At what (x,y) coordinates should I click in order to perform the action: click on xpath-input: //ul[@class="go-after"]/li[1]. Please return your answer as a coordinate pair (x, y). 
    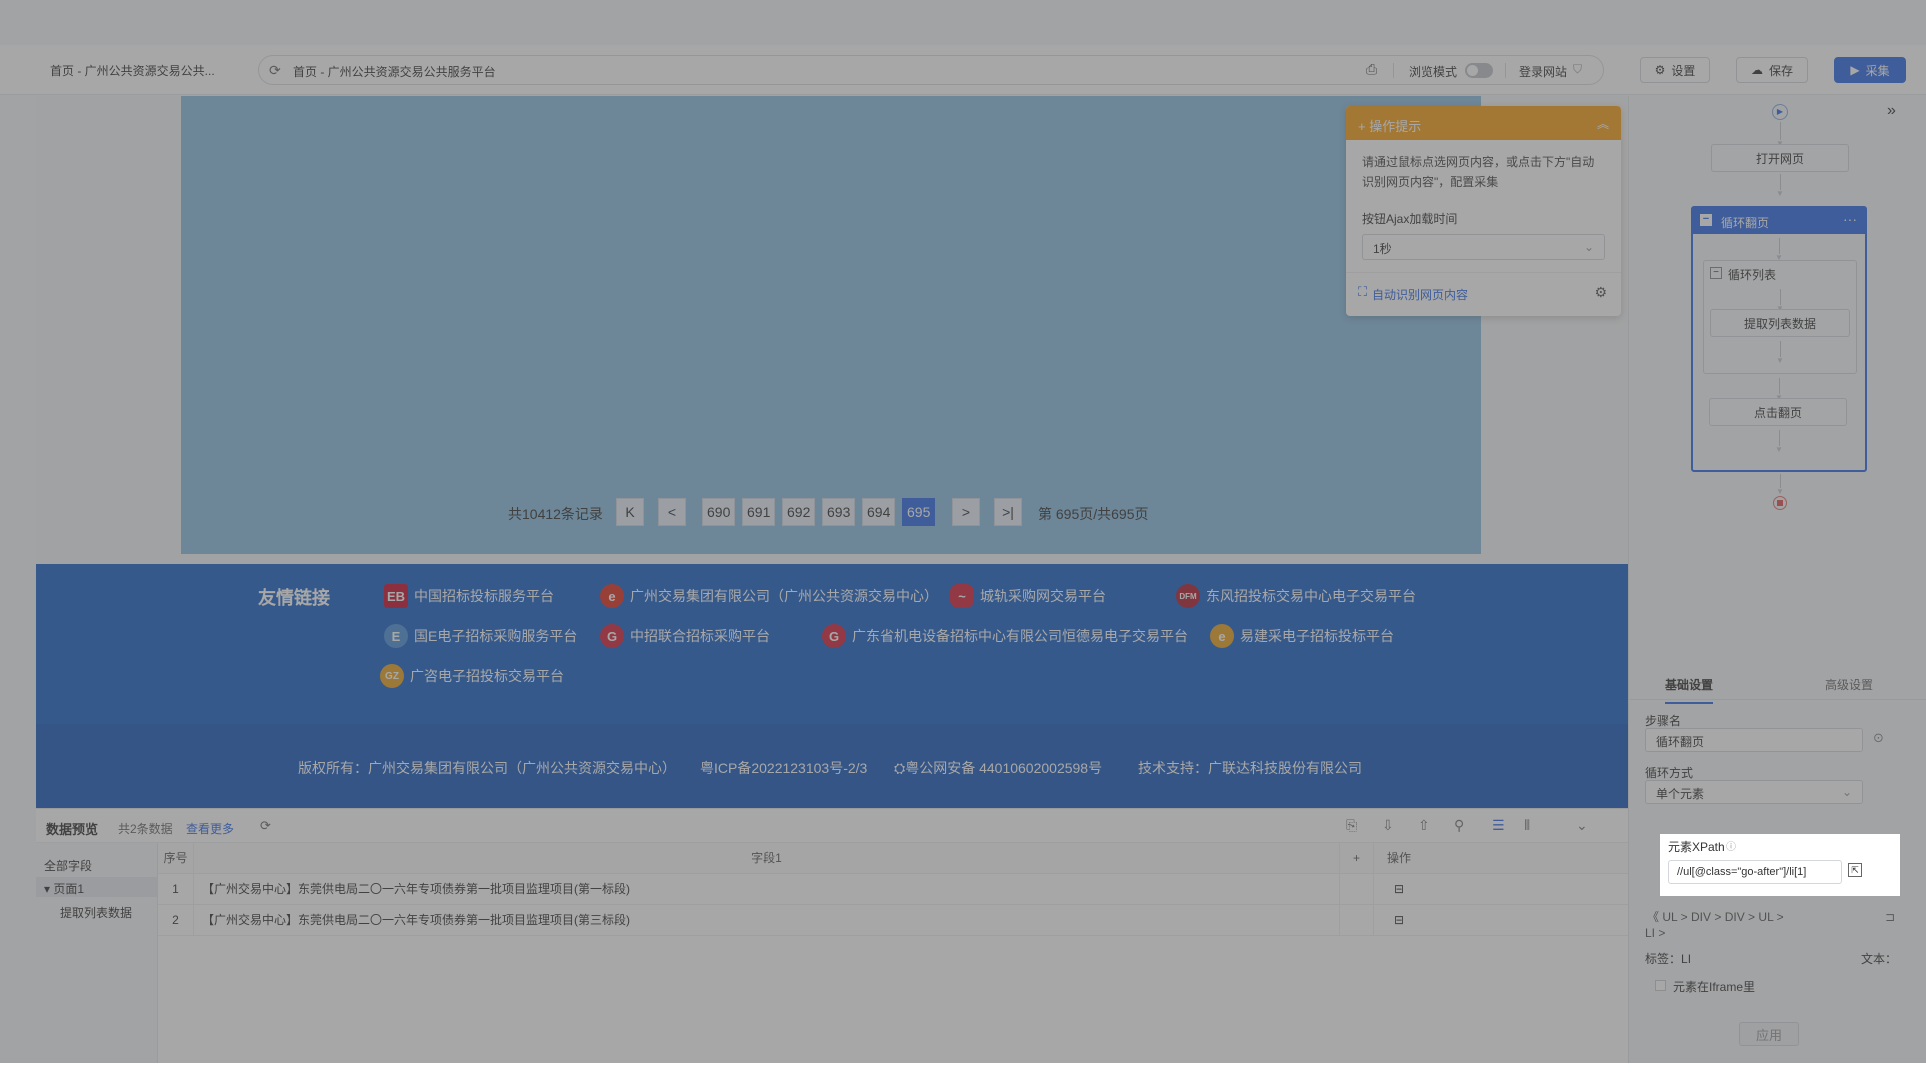
    Looking at the image, I should click on (1755, 872).